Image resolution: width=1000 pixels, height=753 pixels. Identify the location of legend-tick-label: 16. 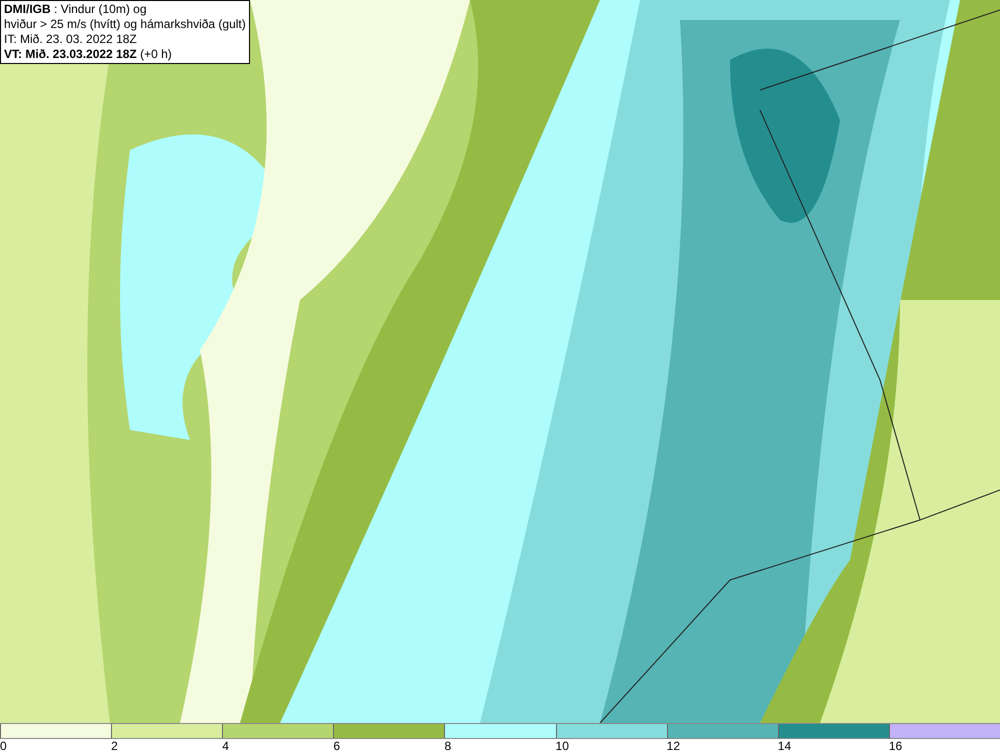
(895, 746).